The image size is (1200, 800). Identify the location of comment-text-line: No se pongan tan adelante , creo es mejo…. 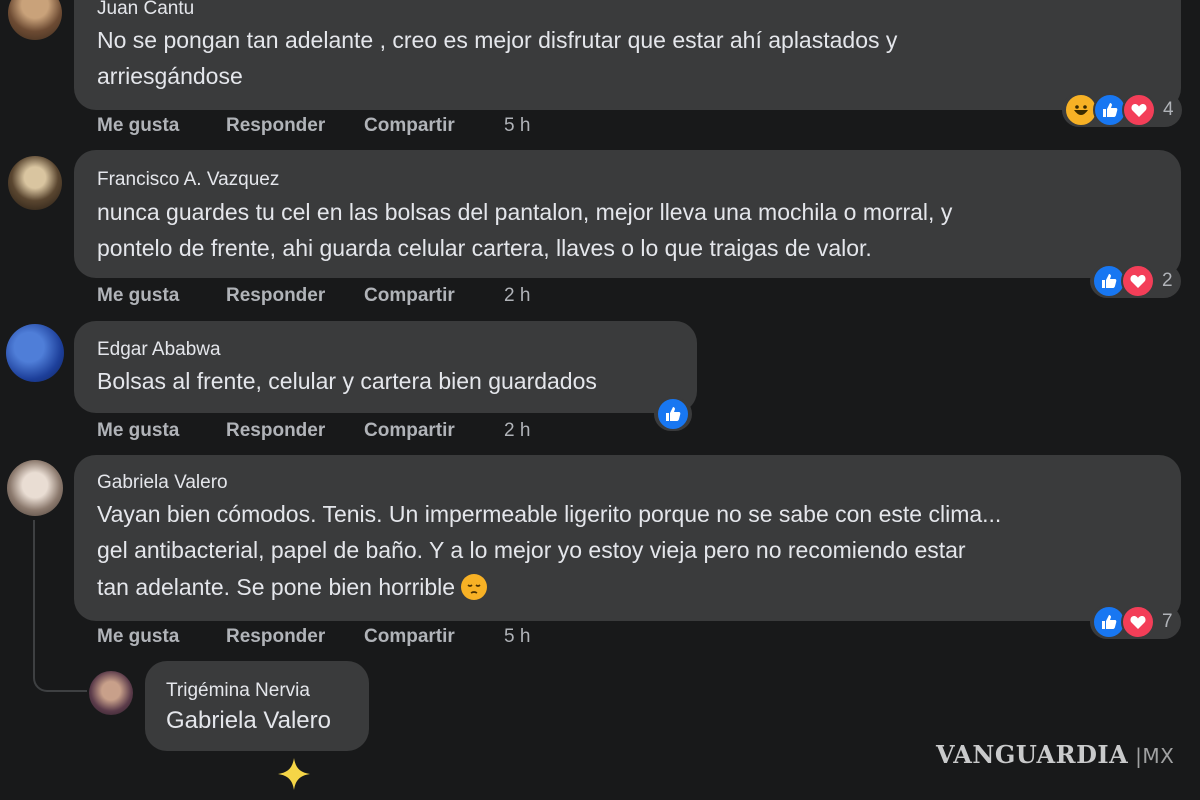
(497, 40).